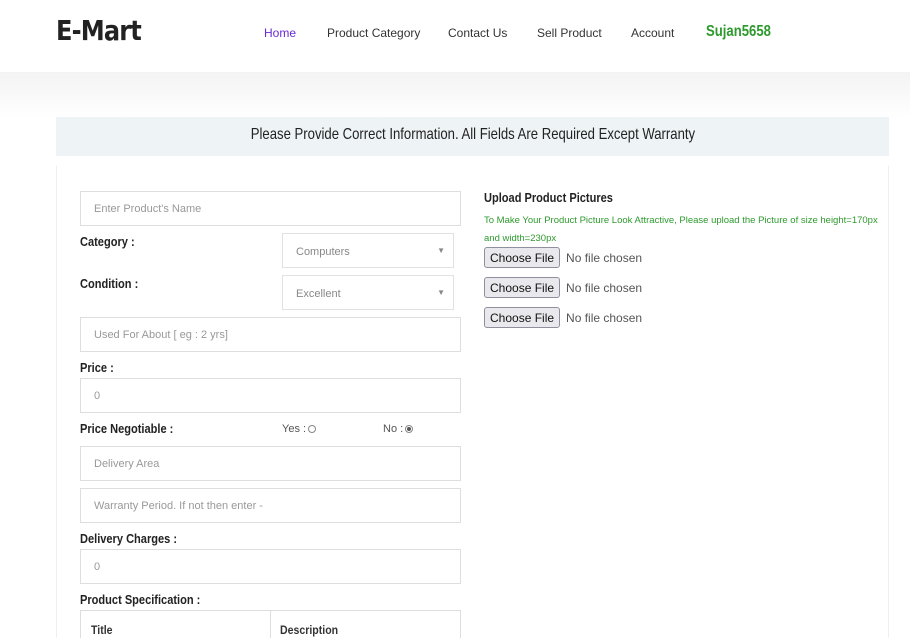  Describe the element at coordinates (312, 429) in the screenshot. I see `negotiable-yes-radio` at that location.